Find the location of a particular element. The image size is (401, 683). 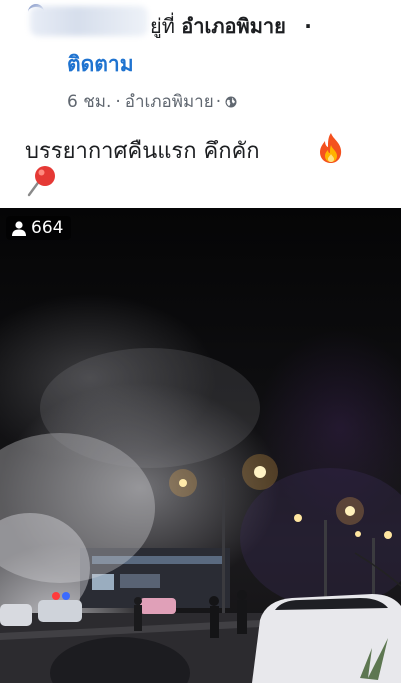

person-icon is located at coordinates (19, 228).